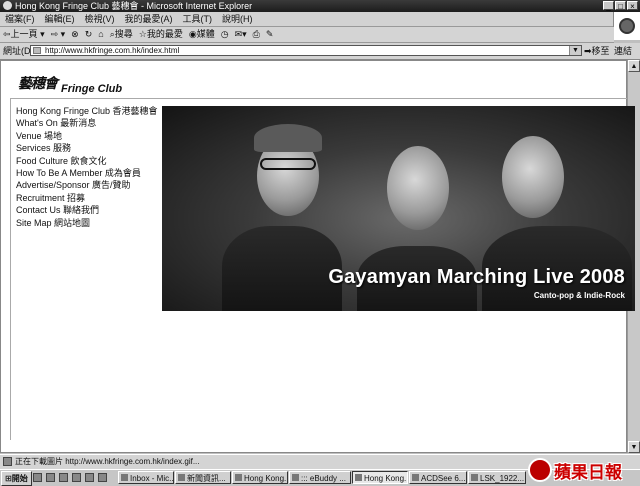  Describe the element at coordinates (198, 19) in the screenshot. I see `menu-tools: 工具(T)` at that location.